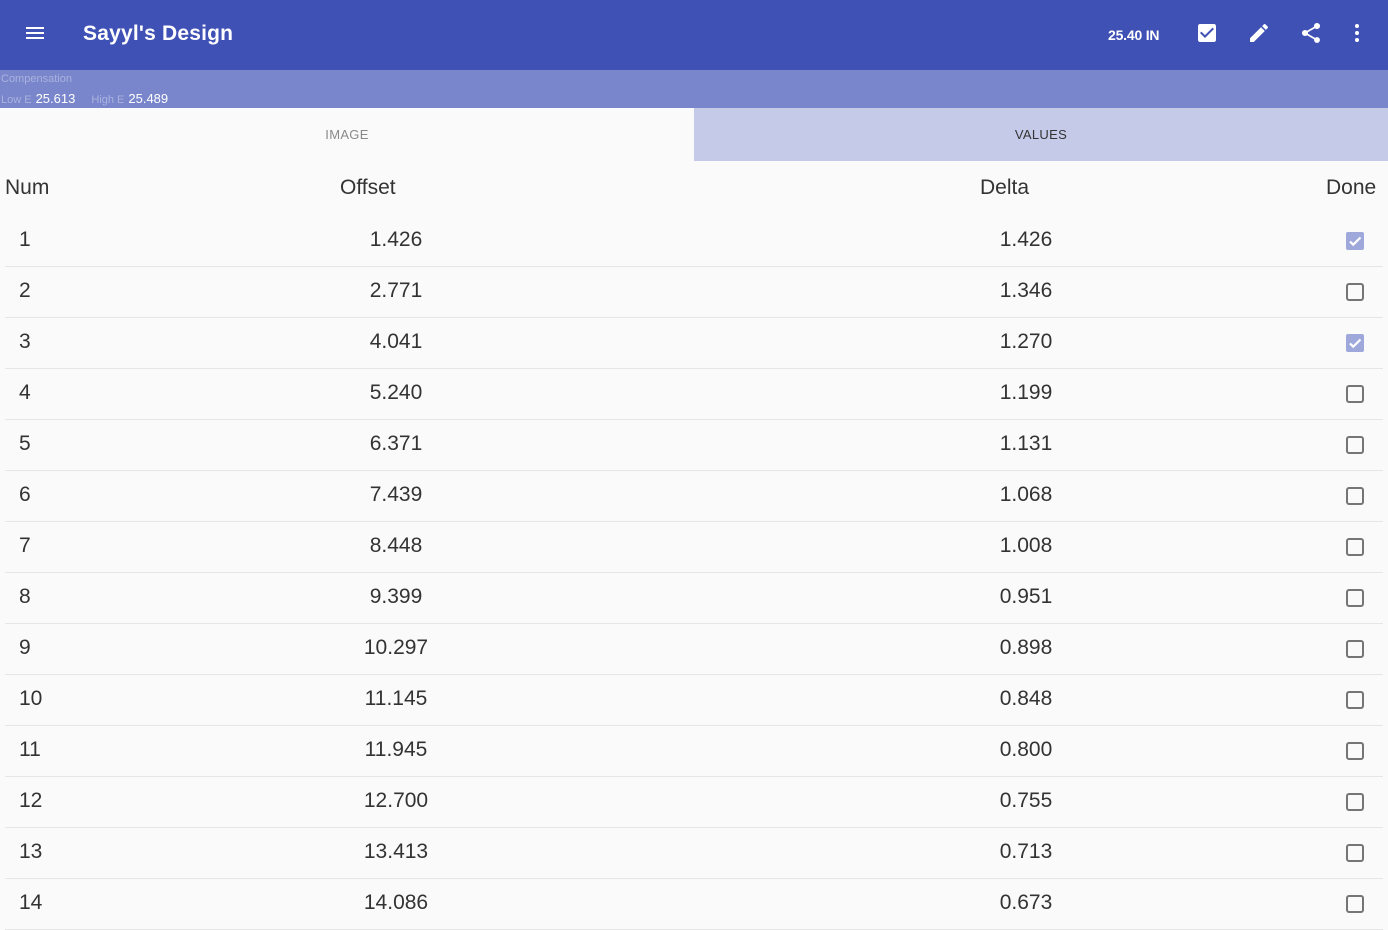 The height and width of the screenshot is (930, 1388). Describe the element at coordinates (1026, 545) in the screenshot. I see `row-delta: 1.008` at that location.